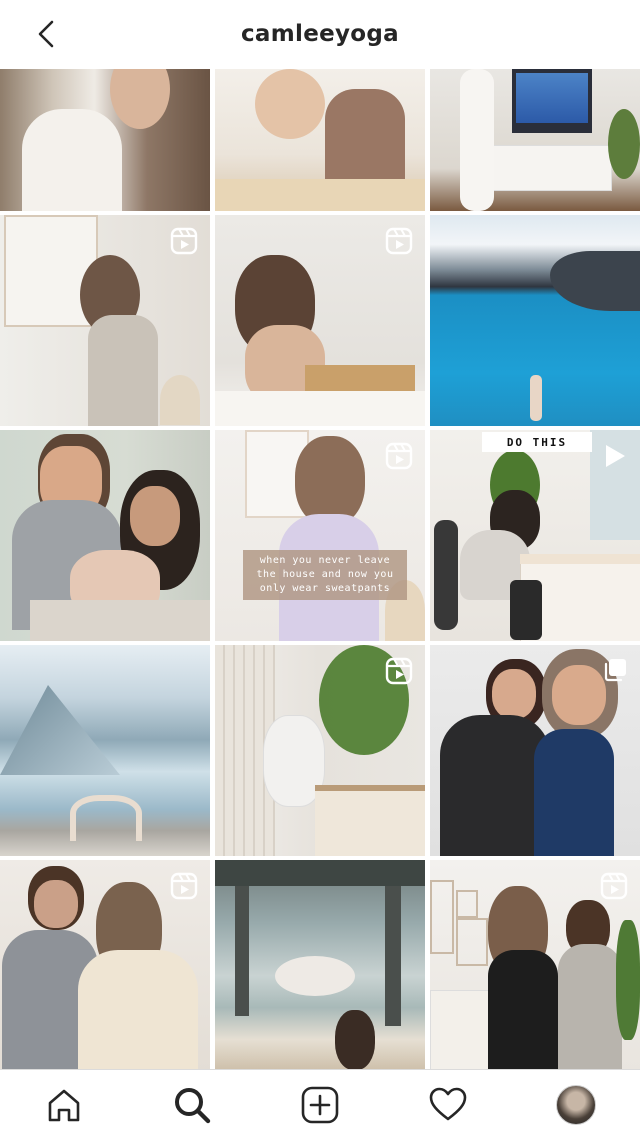 The width and height of the screenshot is (640, 1139). I want to click on bottom-tab-bar, so click(320, 1104).